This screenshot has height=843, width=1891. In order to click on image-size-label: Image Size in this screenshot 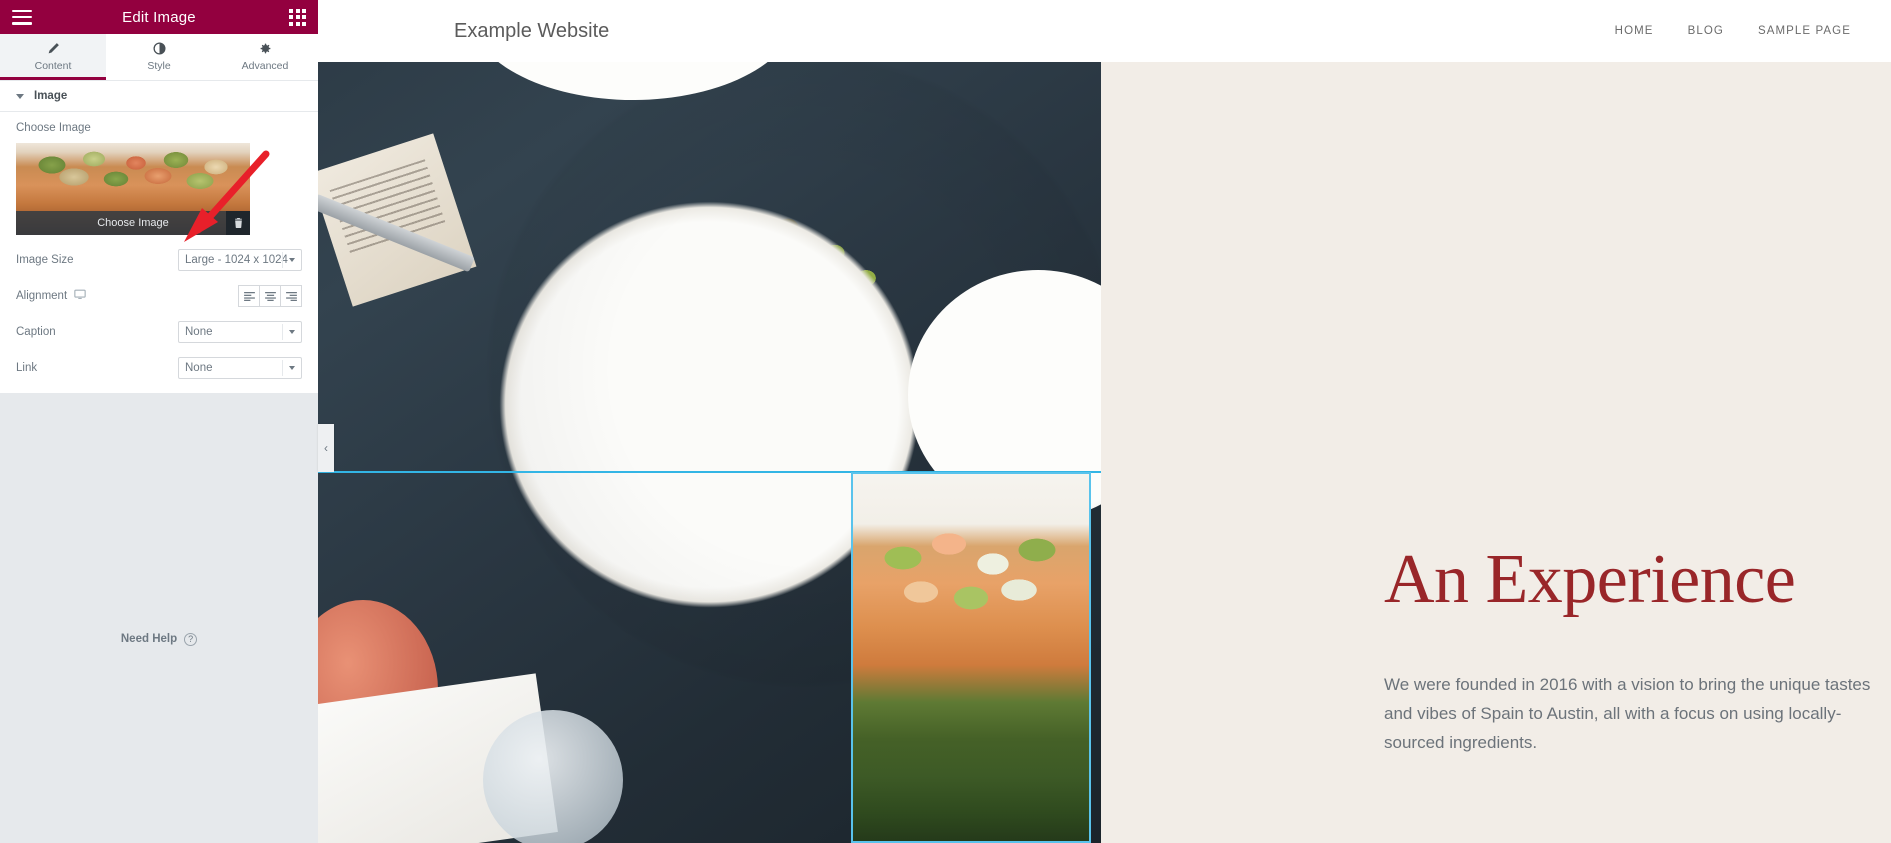, I will do `click(45, 260)`.